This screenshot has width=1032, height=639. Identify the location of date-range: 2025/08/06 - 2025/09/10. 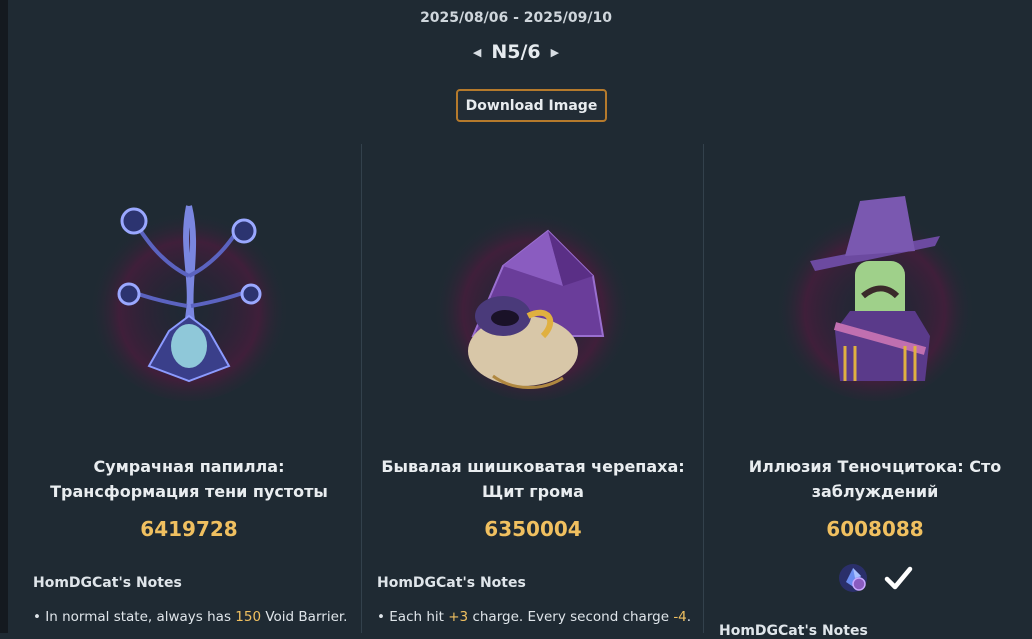
(516, 18).